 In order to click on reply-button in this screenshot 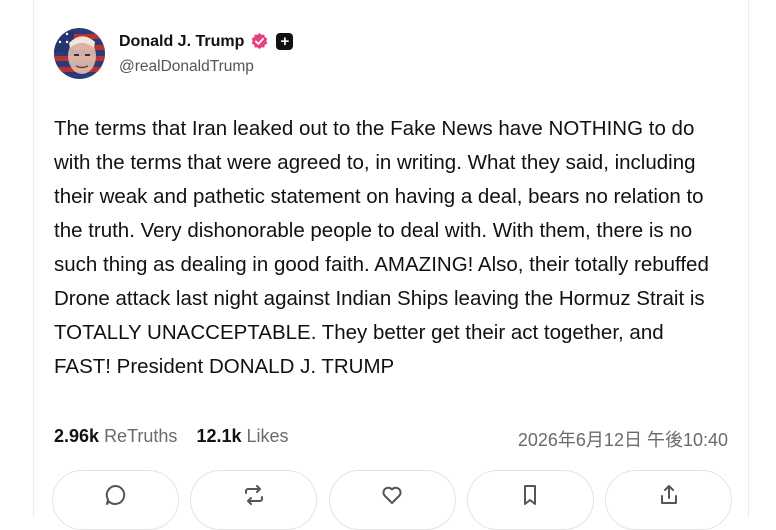, I will do `click(115, 500)`.